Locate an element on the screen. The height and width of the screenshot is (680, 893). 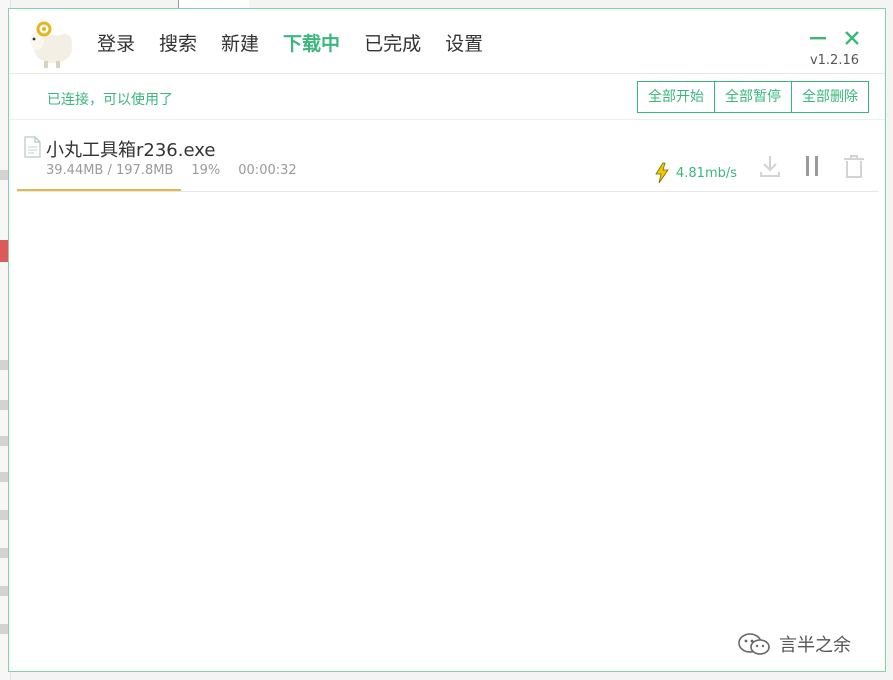
progress-track is located at coordinates (448, 190).